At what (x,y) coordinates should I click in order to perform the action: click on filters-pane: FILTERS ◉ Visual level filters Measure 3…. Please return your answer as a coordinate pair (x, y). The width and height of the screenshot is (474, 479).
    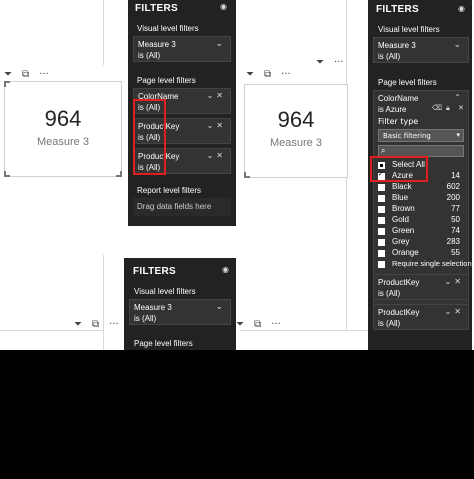
    Looking at the image, I should click on (180, 304).